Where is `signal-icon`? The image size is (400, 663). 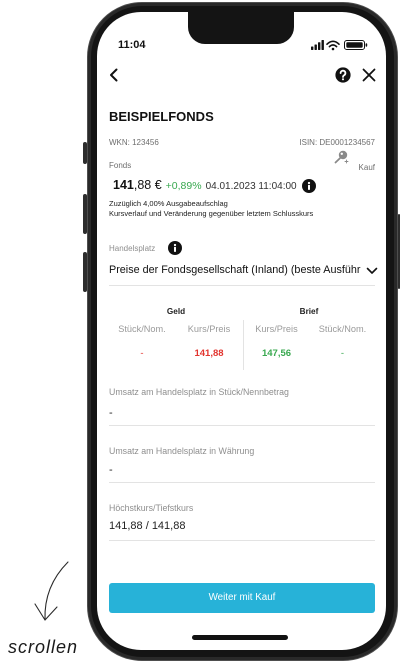 signal-icon is located at coordinates (317, 45).